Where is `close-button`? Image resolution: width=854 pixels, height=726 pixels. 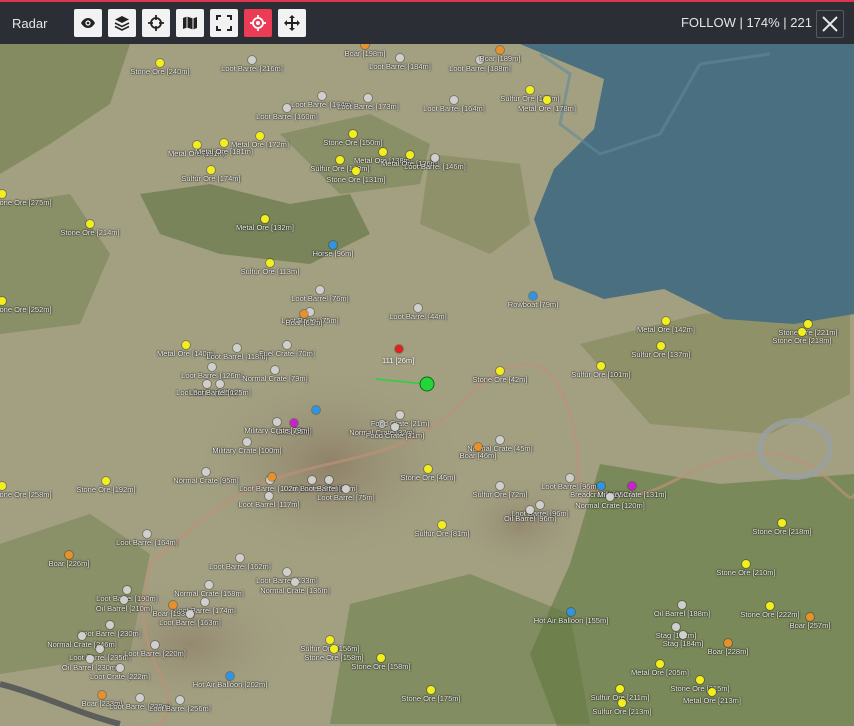 close-button is located at coordinates (830, 24).